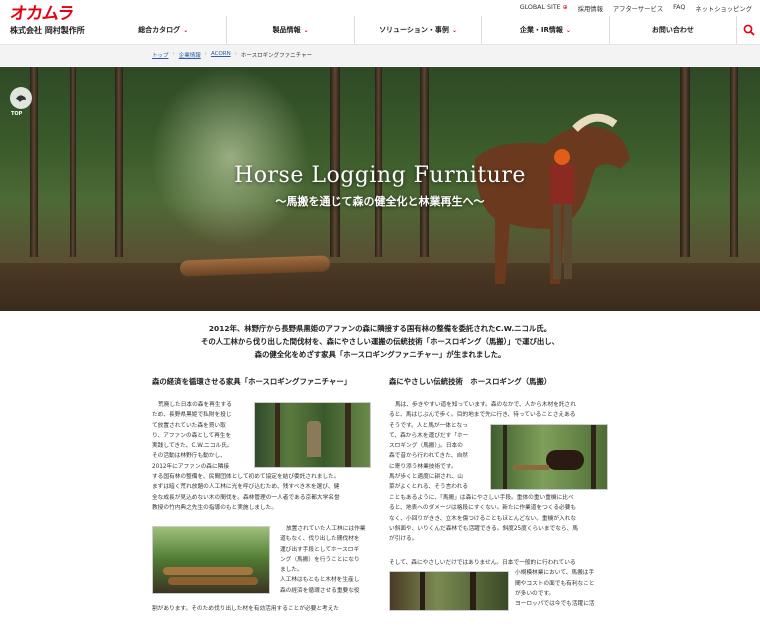  I want to click on util-link-after-service: アフターサービス, so click(638, 8).